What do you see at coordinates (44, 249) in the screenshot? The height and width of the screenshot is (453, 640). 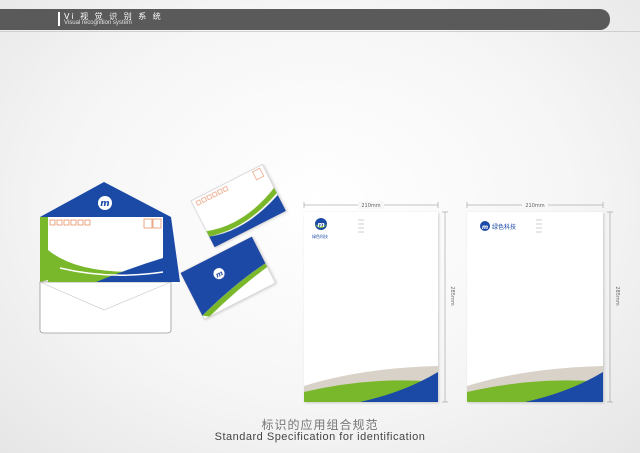 I see `envelope-left-wing` at bounding box center [44, 249].